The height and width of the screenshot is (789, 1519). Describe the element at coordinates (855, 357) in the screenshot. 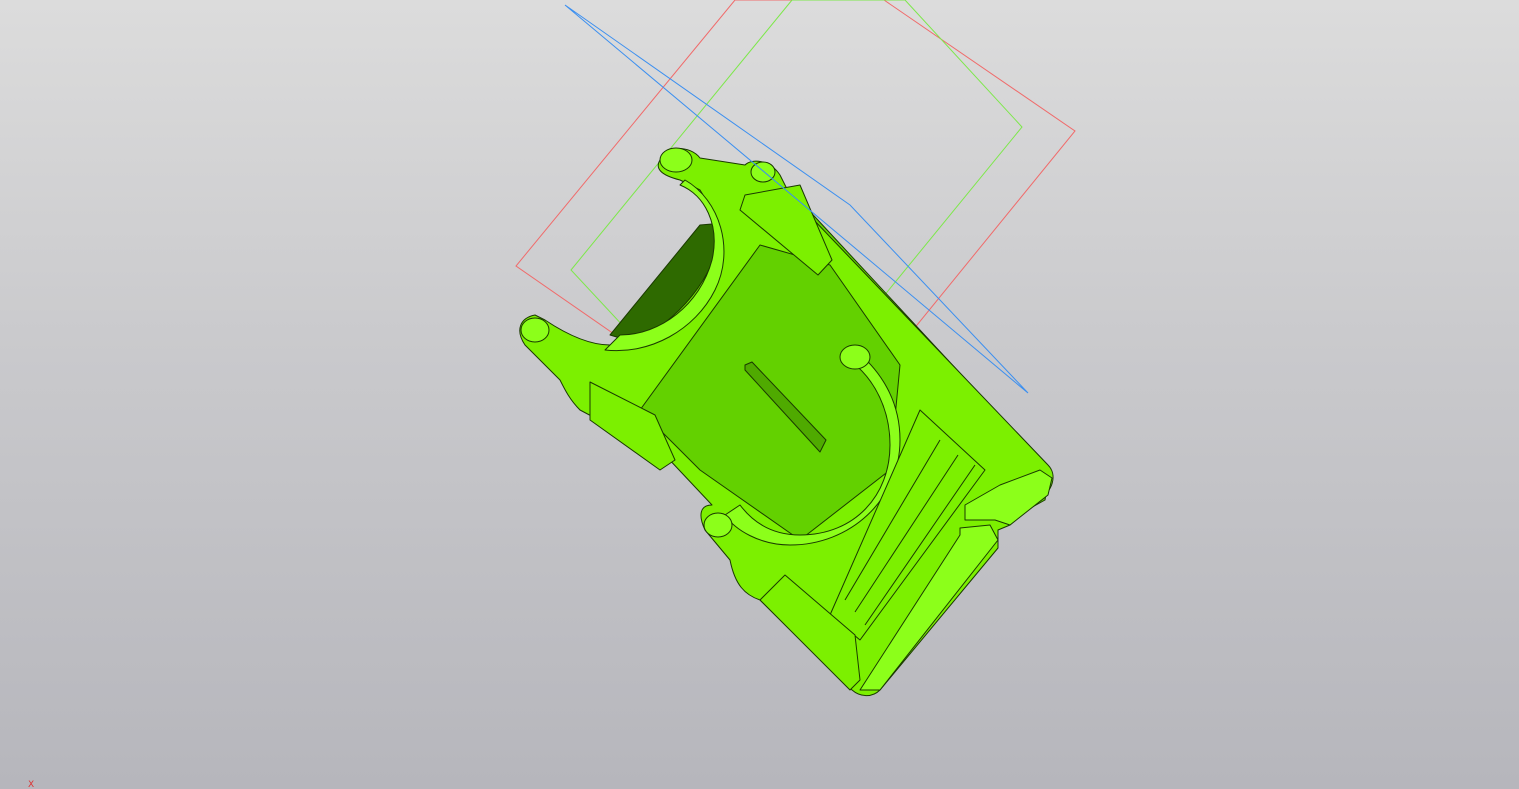

I see `knob-center` at that location.